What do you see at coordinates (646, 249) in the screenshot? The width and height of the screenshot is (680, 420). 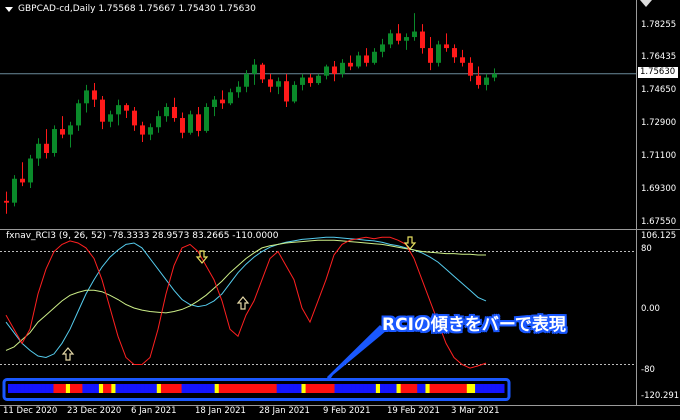 I see `indicator-level-label: 80` at bounding box center [646, 249].